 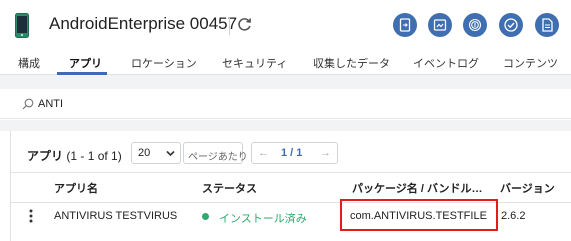 What do you see at coordinates (50, 104) in the screenshot?
I see `search-input: ANTI` at bounding box center [50, 104].